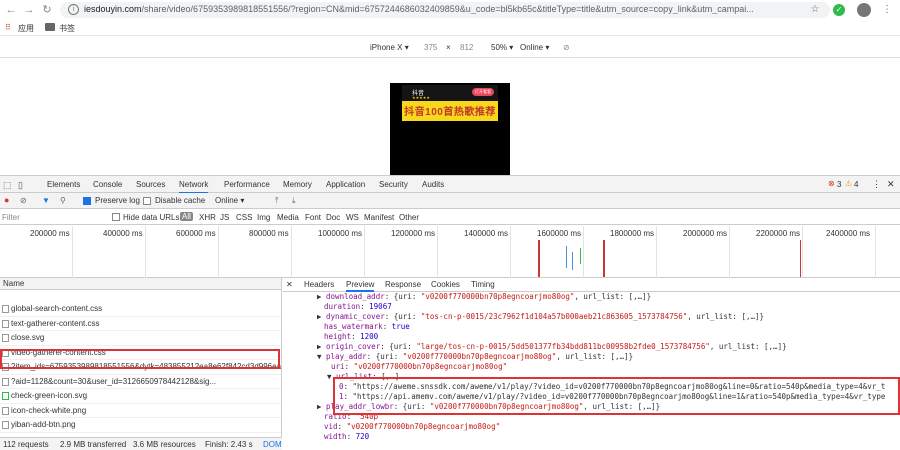  What do you see at coordinates (93, 444) in the screenshot?
I see `transferred: 2.9 MB transferred` at bounding box center [93, 444].